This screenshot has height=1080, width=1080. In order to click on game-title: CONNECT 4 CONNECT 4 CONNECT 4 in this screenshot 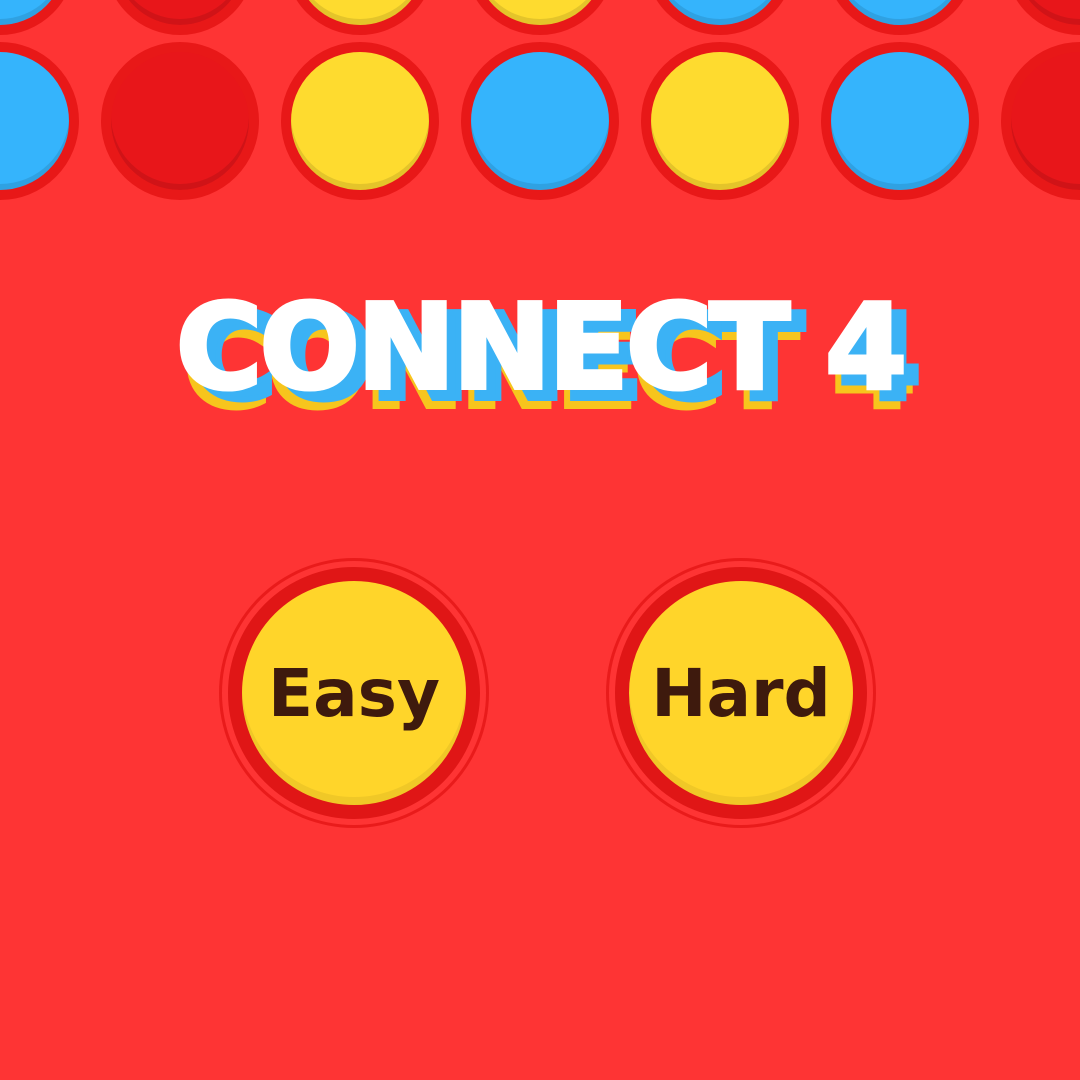, I will do `click(540, 348)`.